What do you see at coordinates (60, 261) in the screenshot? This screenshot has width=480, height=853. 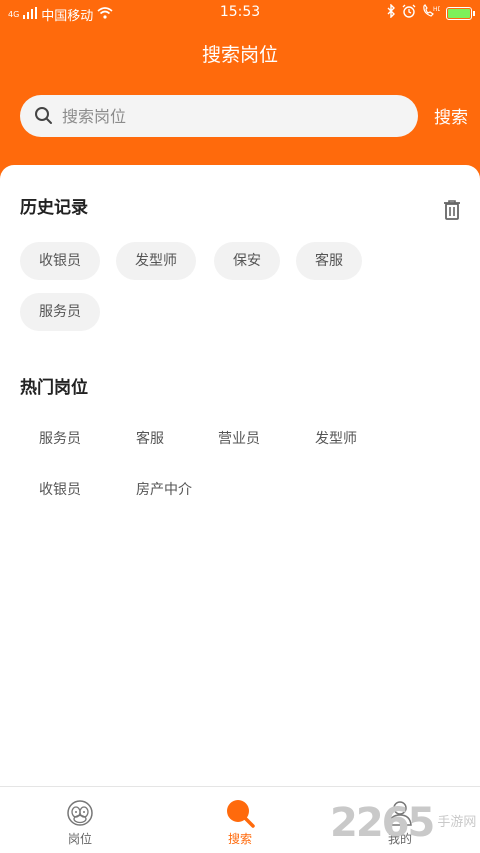 I see `history-chip: 收银员` at bounding box center [60, 261].